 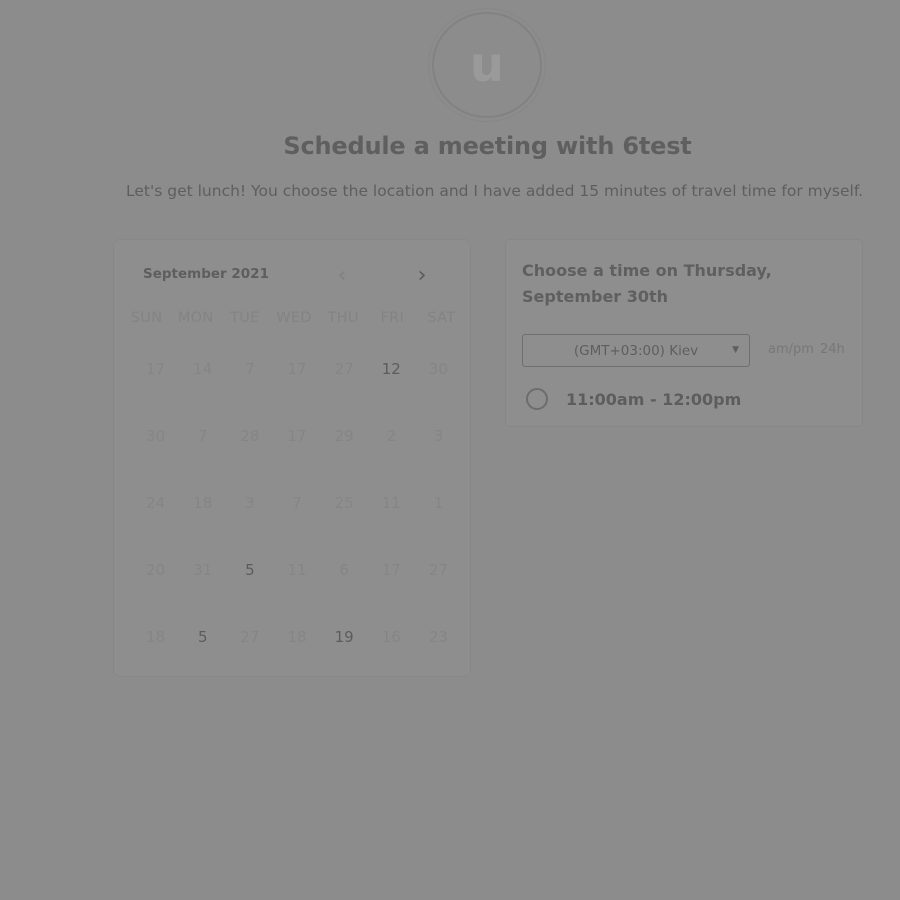 I want to click on timezone-select: (GMT+03:00) Kiev ▼, so click(x=636, y=350).